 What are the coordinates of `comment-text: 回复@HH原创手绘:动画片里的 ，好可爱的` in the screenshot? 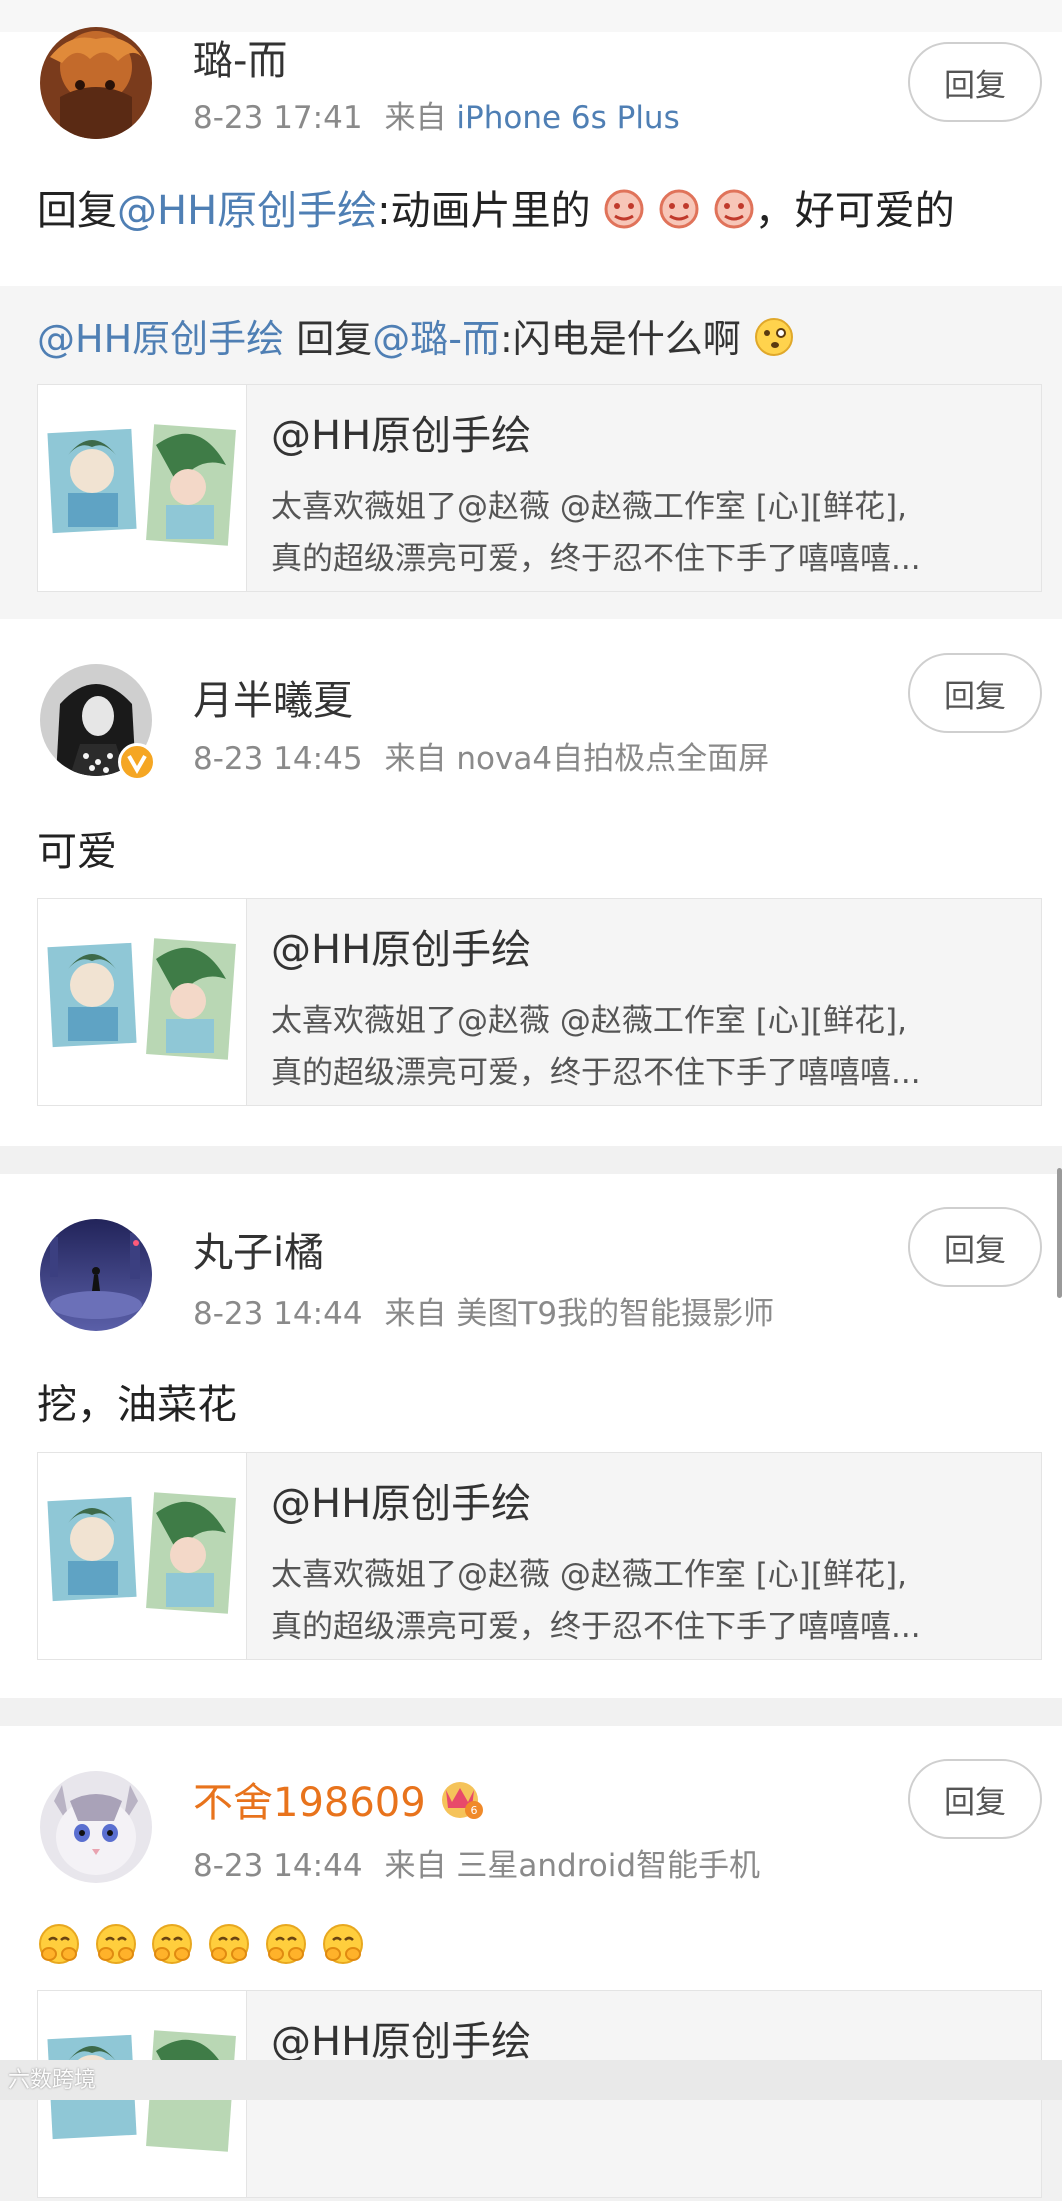 It's located at (496, 209).